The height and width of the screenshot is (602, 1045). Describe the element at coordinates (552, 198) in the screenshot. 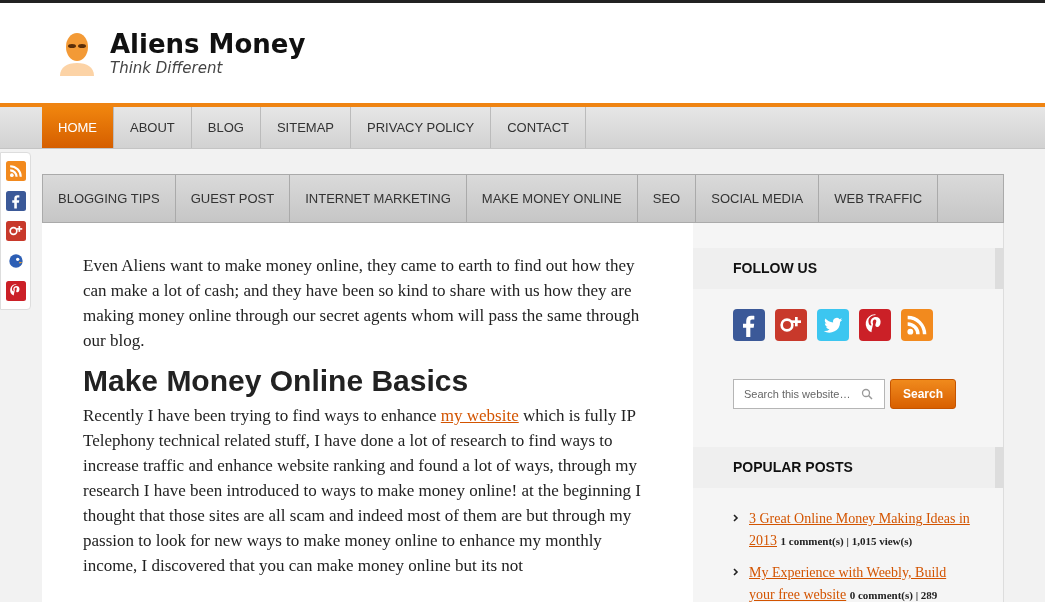

I see `category-tab: MAKE MONEY ONLINE` at that location.